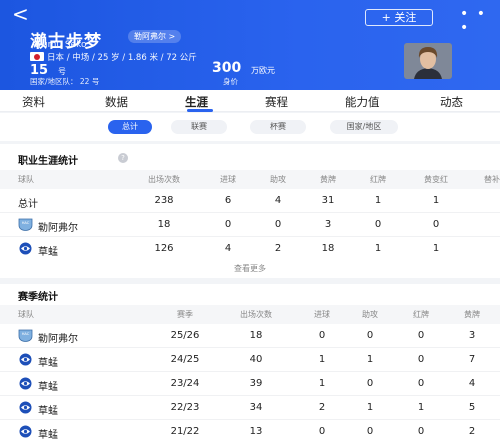 The width and height of the screenshot is (500, 440). Describe the element at coordinates (116, 102) in the screenshot. I see `tab-data: 数据` at that location.